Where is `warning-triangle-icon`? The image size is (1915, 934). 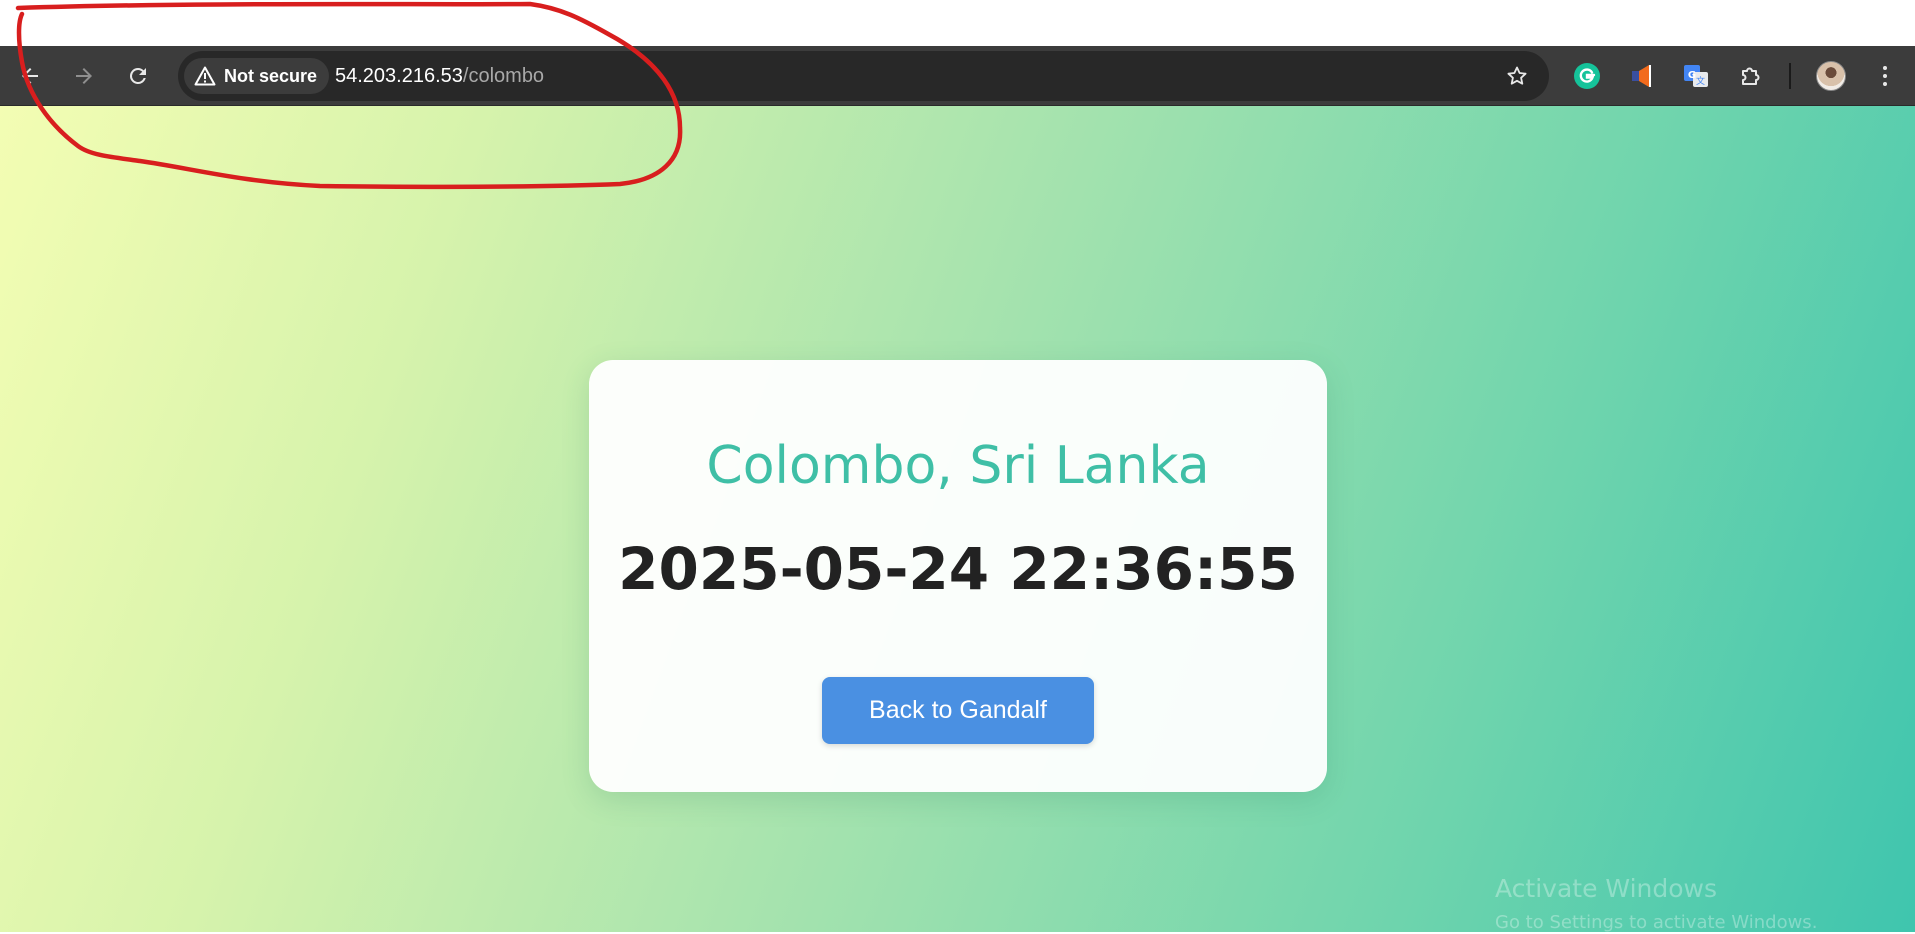 warning-triangle-icon is located at coordinates (205, 76).